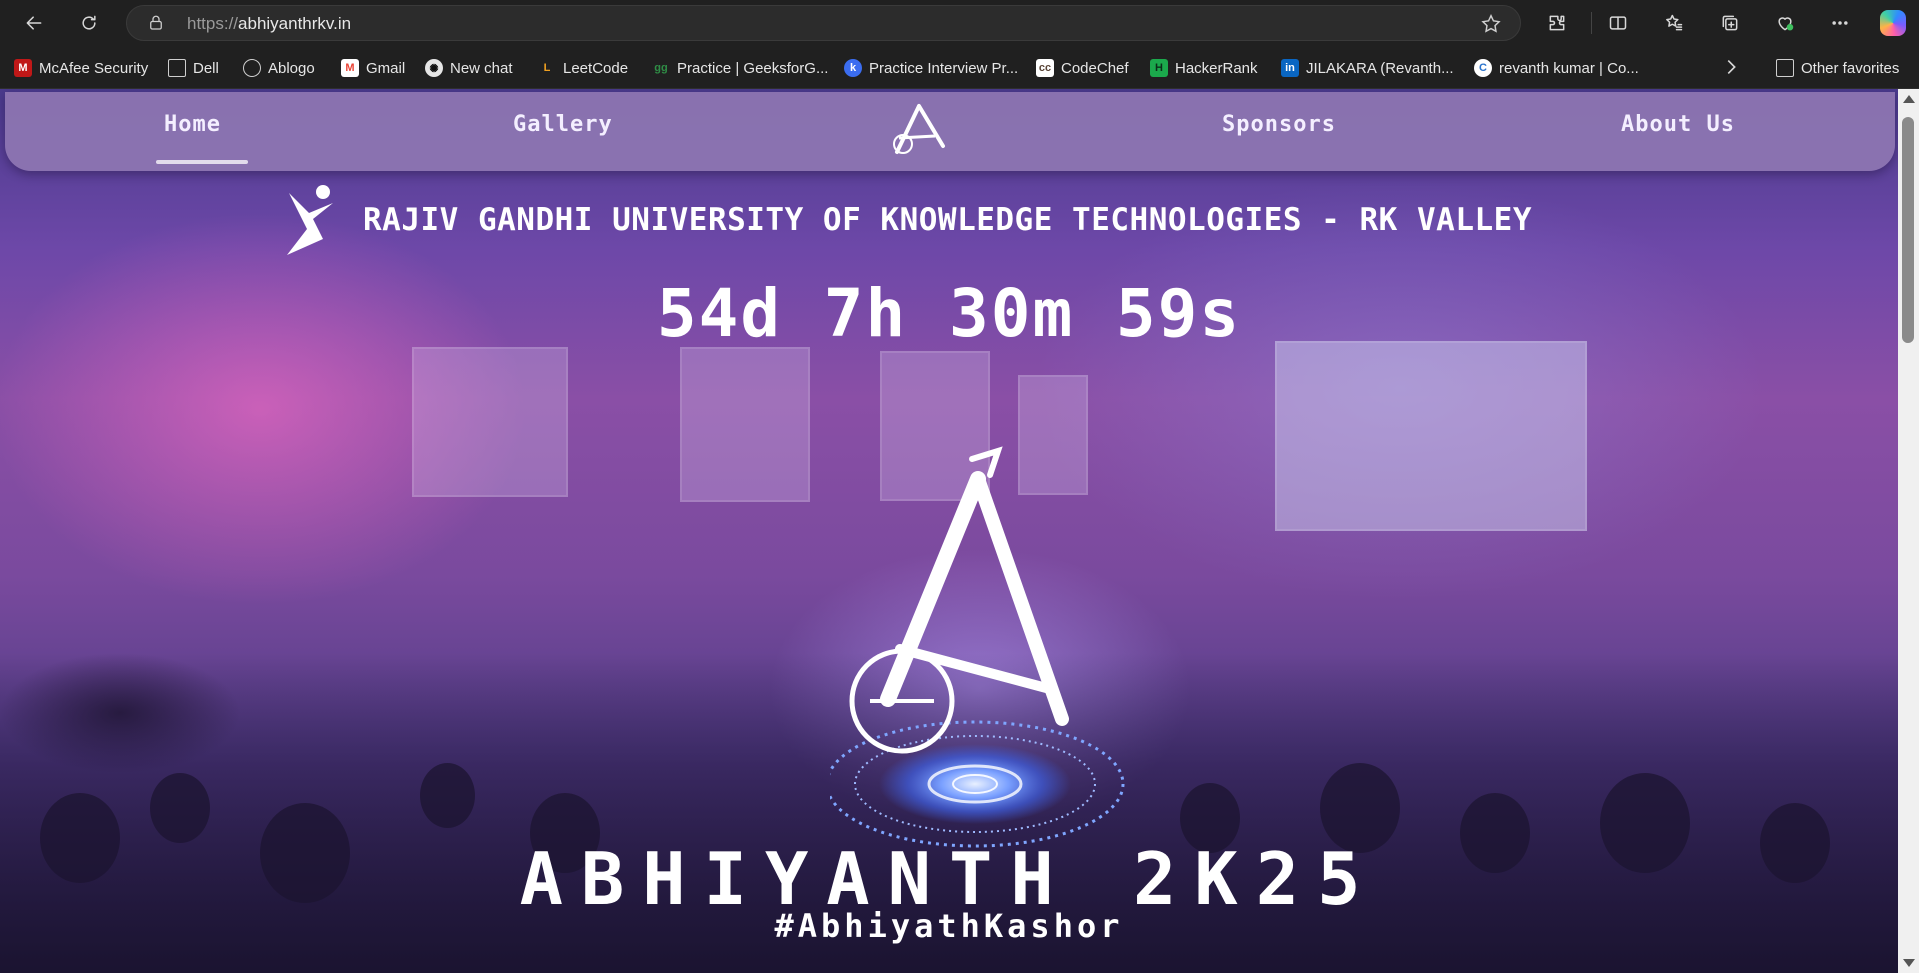  What do you see at coordinates (1483, 68) in the screenshot?
I see `coursera-icon: C` at bounding box center [1483, 68].